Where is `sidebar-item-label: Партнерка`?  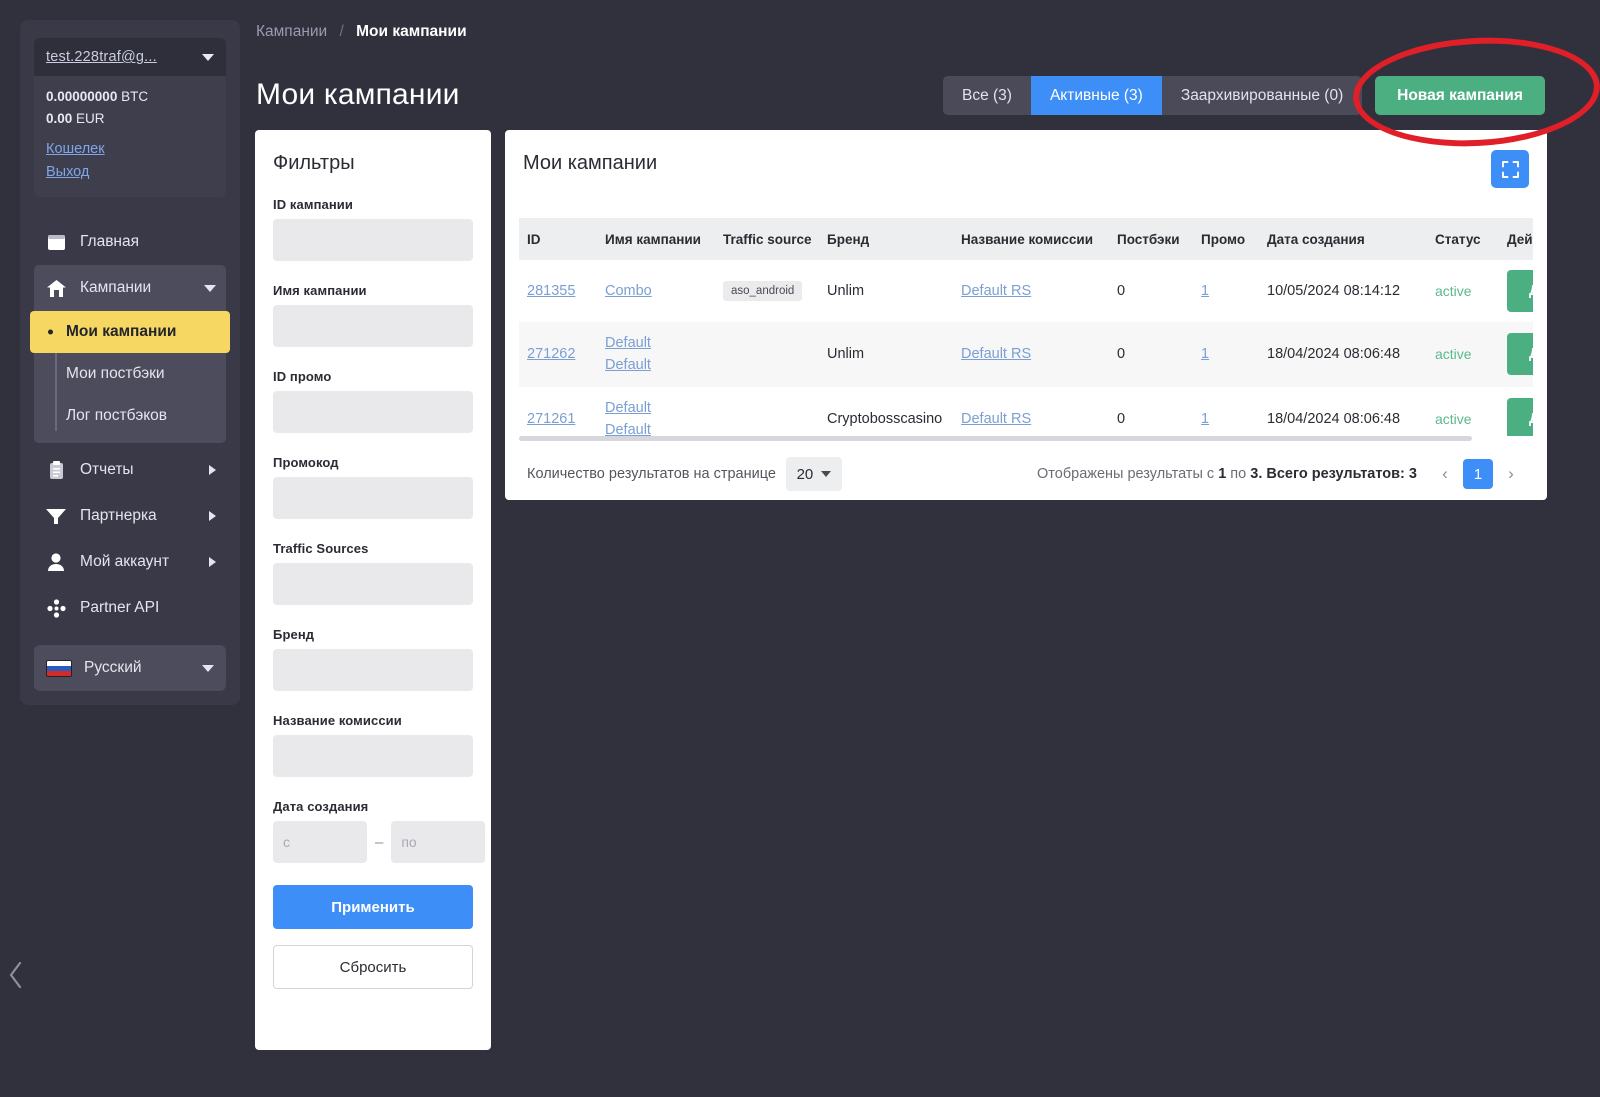
sidebar-item-label: Партнерка is located at coordinates (118, 516).